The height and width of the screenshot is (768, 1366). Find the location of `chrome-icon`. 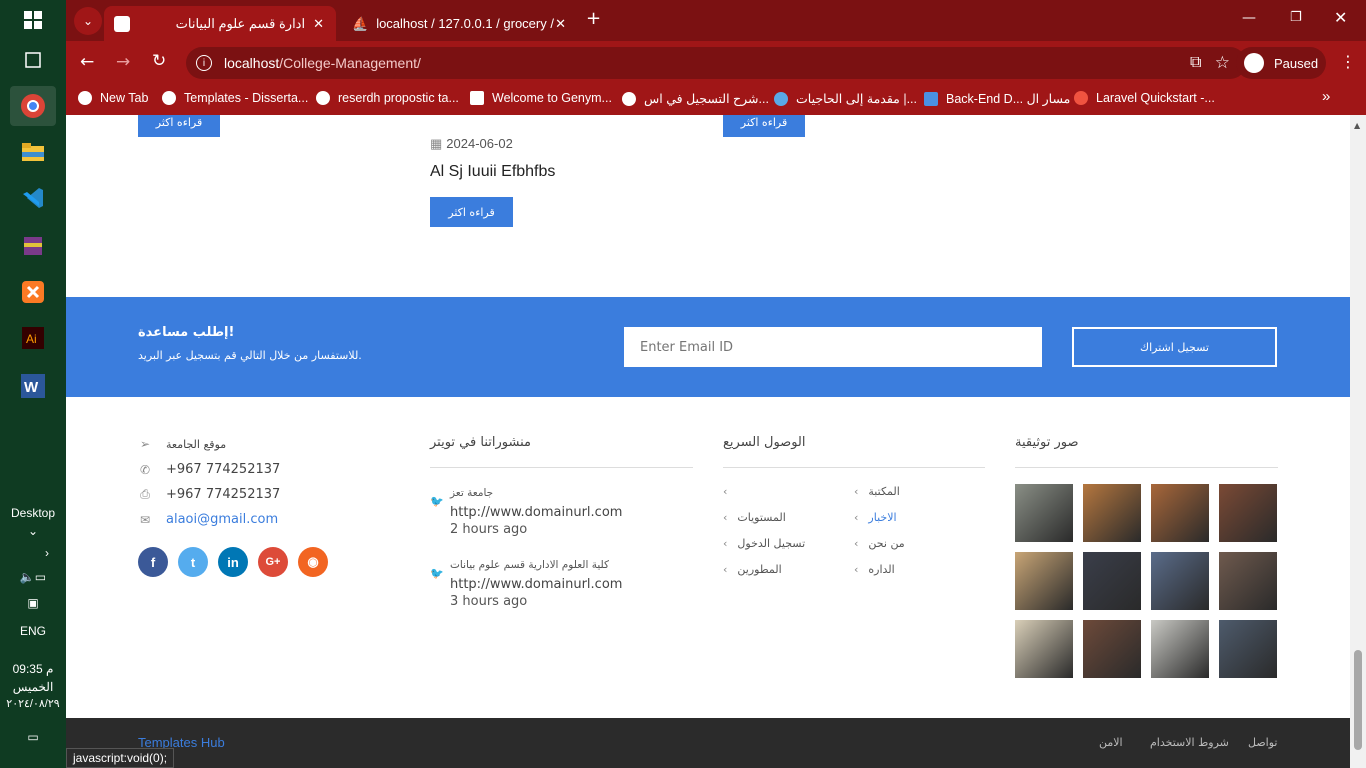

chrome-icon is located at coordinates (33, 106).